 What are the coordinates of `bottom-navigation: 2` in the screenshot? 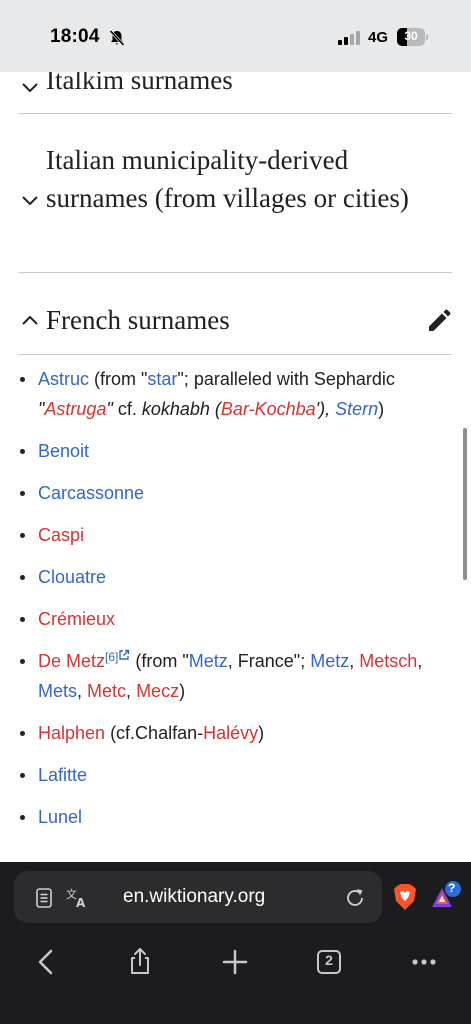 It's located at (235, 962).